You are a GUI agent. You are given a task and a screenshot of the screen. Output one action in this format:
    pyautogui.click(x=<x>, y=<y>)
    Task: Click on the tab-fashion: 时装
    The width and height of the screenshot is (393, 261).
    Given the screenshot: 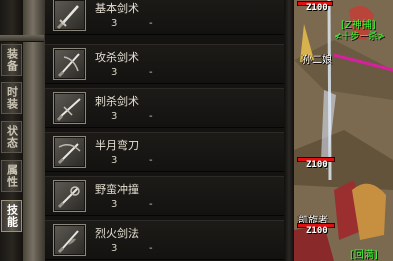 What is the action you would take?
    pyautogui.click(x=11, y=98)
    